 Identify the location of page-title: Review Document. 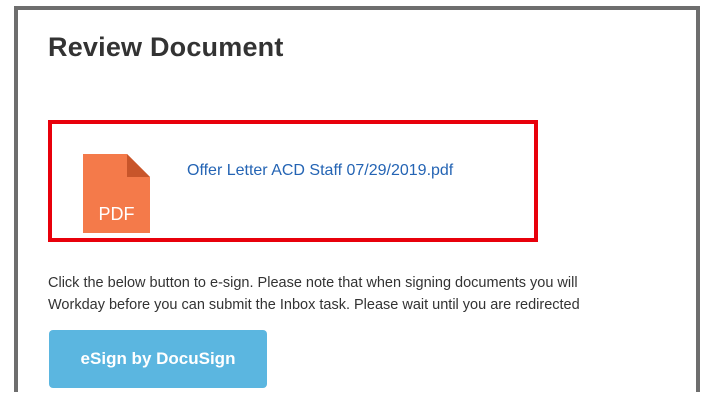
(166, 47).